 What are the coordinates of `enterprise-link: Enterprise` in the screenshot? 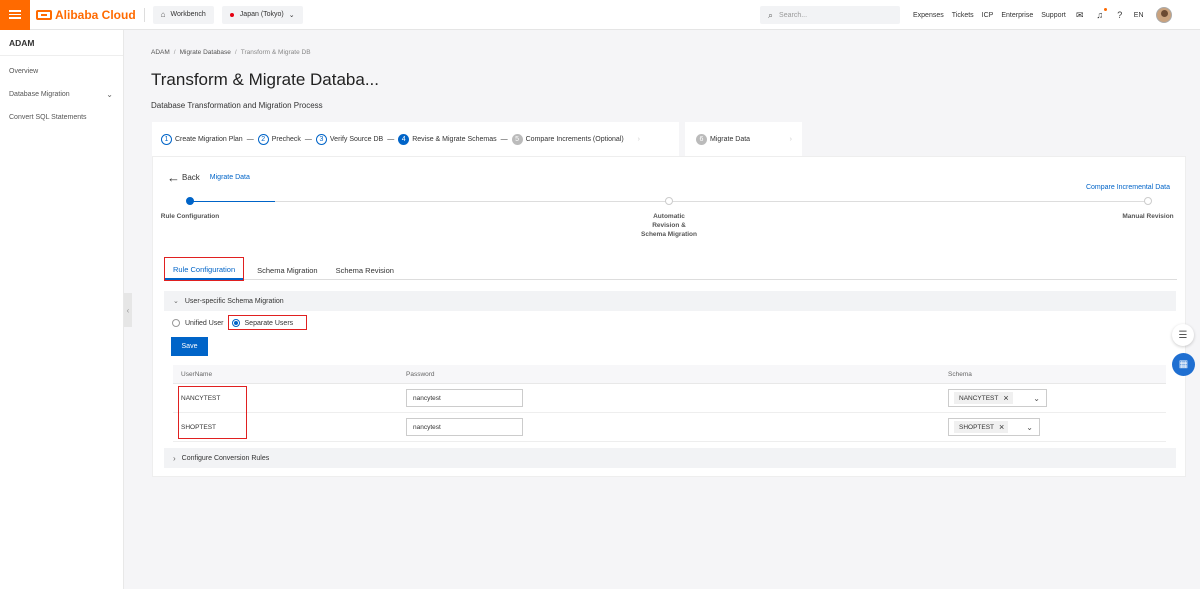 It's located at (1017, 15).